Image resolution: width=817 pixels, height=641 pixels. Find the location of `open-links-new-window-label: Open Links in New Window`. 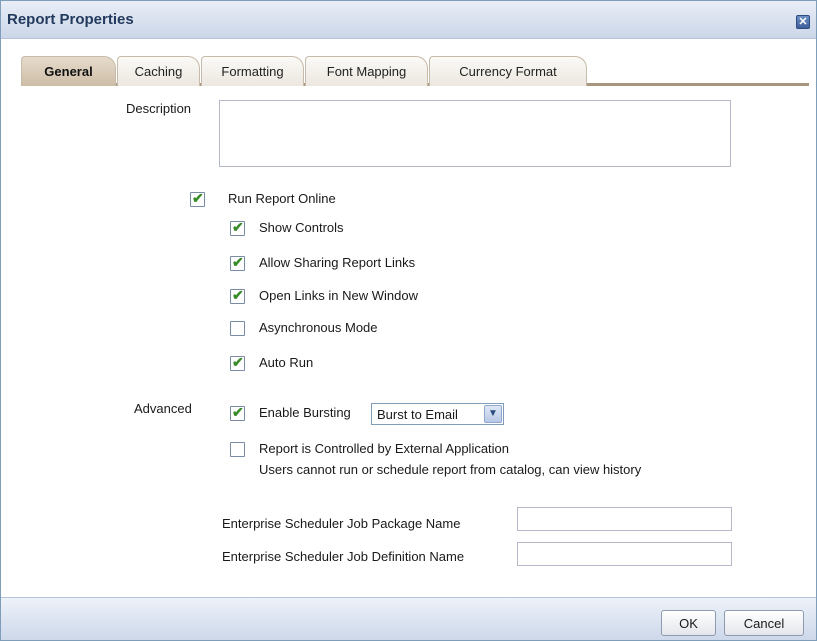

open-links-new-window-label: Open Links in New Window is located at coordinates (338, 295).